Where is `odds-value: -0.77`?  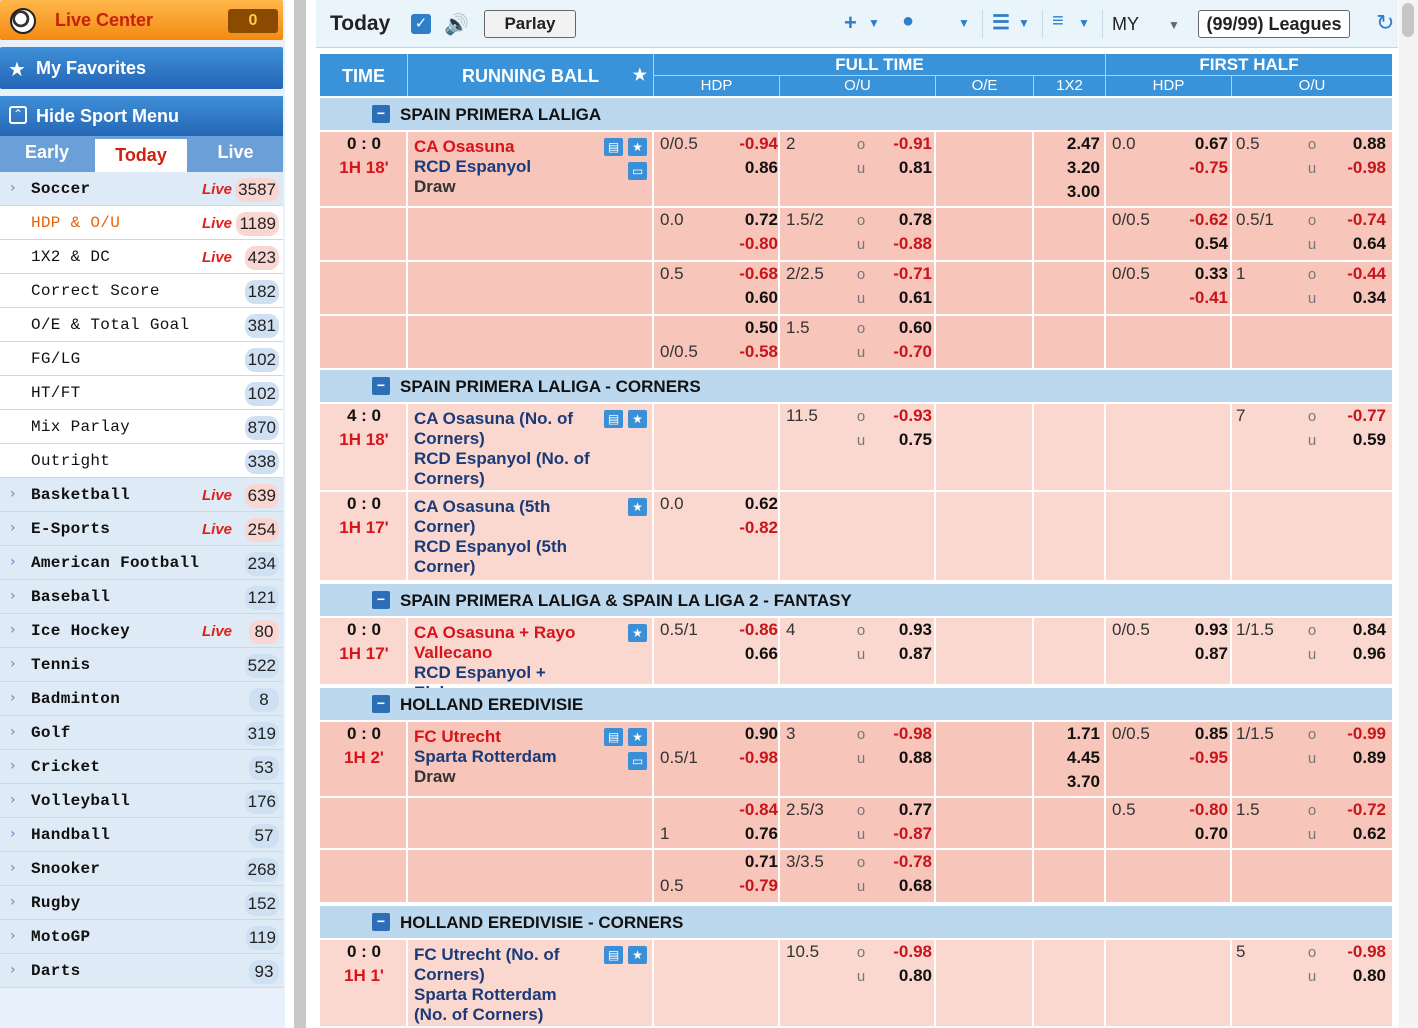 odds-value: -0.77 is located at coordinates (1363, 416).